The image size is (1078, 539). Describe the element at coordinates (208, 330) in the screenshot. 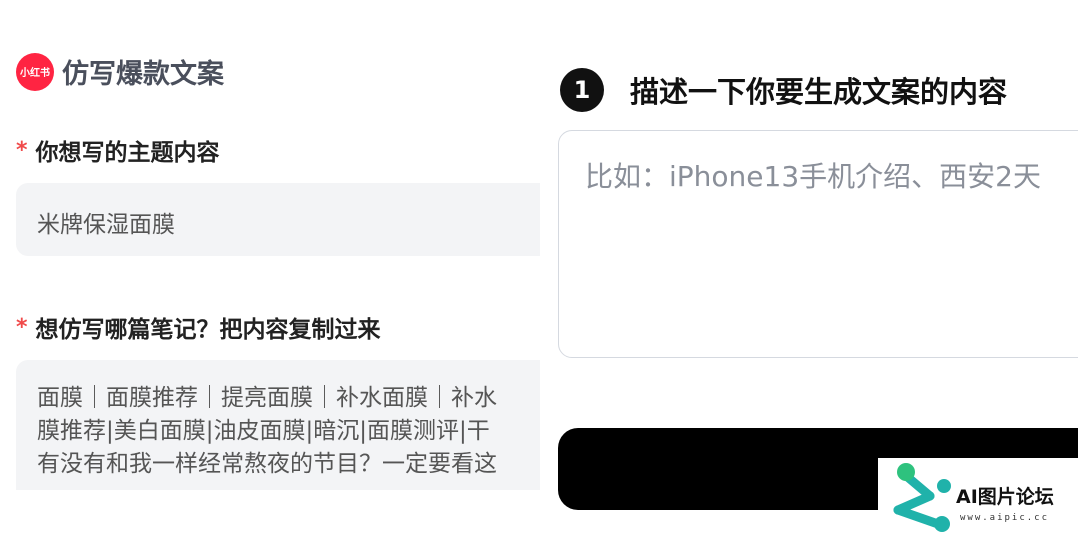

I see `note-label-text: 想仿写哪篇笔记？把内容复制过来` at that location.